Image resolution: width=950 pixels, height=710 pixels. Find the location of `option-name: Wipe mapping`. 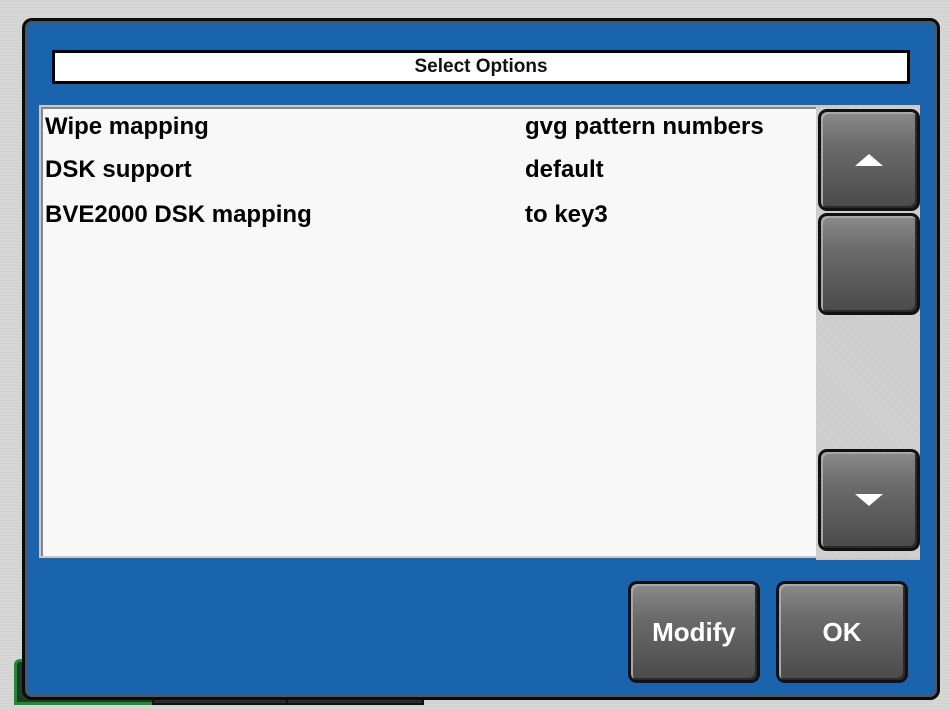

option-name: Wipe mapping is located at coordinates (127, 126).